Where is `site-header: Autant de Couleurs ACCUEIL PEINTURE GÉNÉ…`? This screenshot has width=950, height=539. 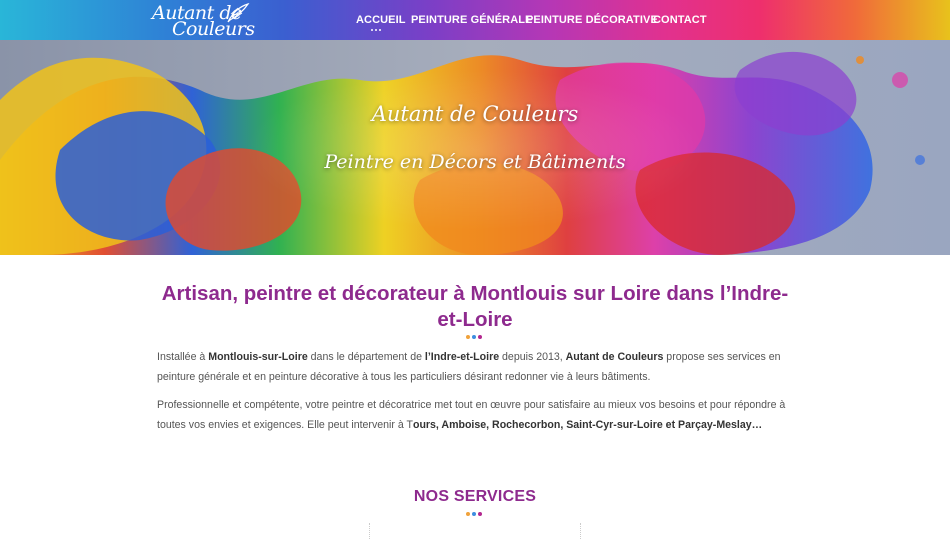 site-header: Autant de Couleurs ACCUEIL PEINTURE GÉNÉ… is located at coordinates (475, 20).